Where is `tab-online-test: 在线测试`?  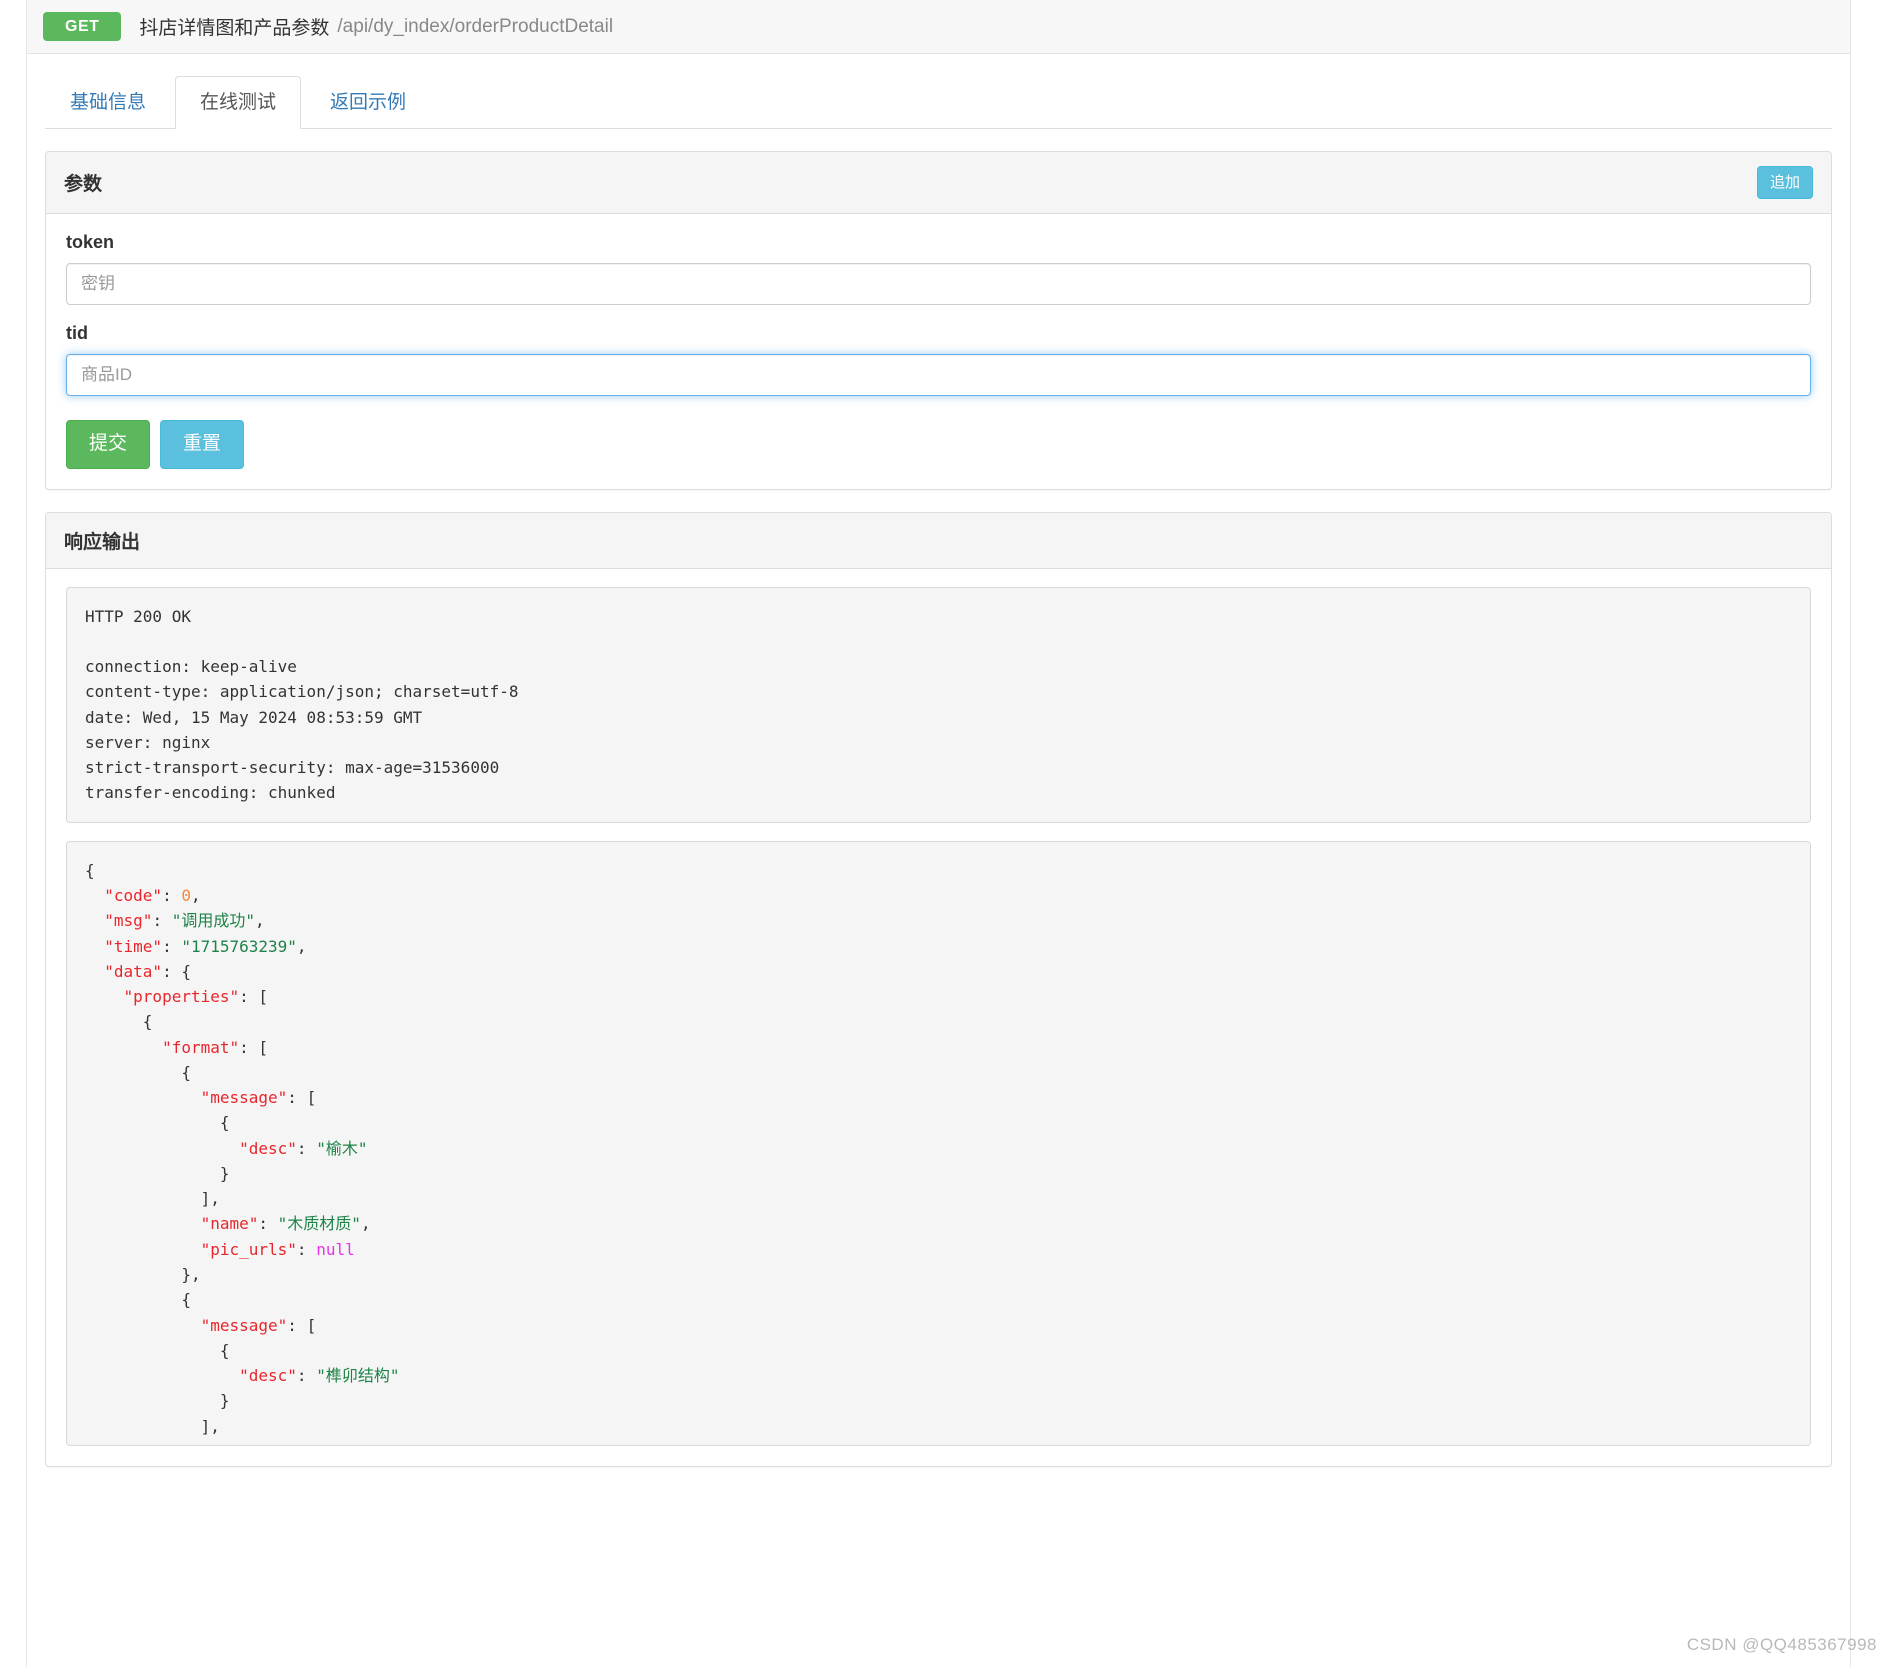
tab-online-test: 在线测试 is located at coordinates (238, 102).